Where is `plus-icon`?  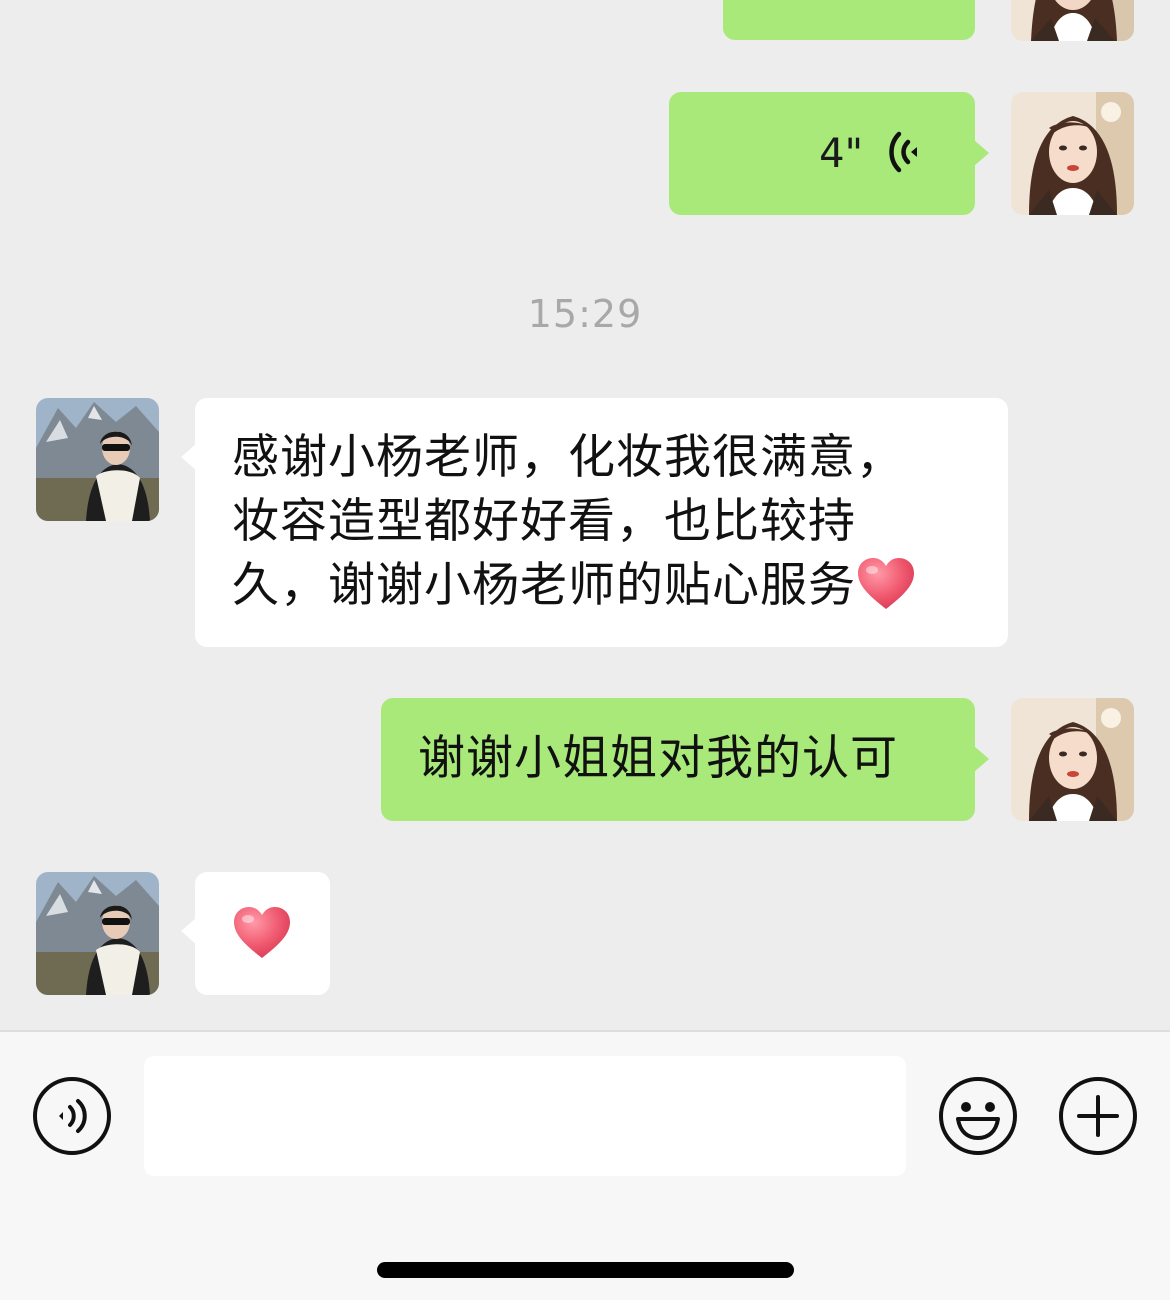 plus-icon is located at coordinates (1098, 1118).